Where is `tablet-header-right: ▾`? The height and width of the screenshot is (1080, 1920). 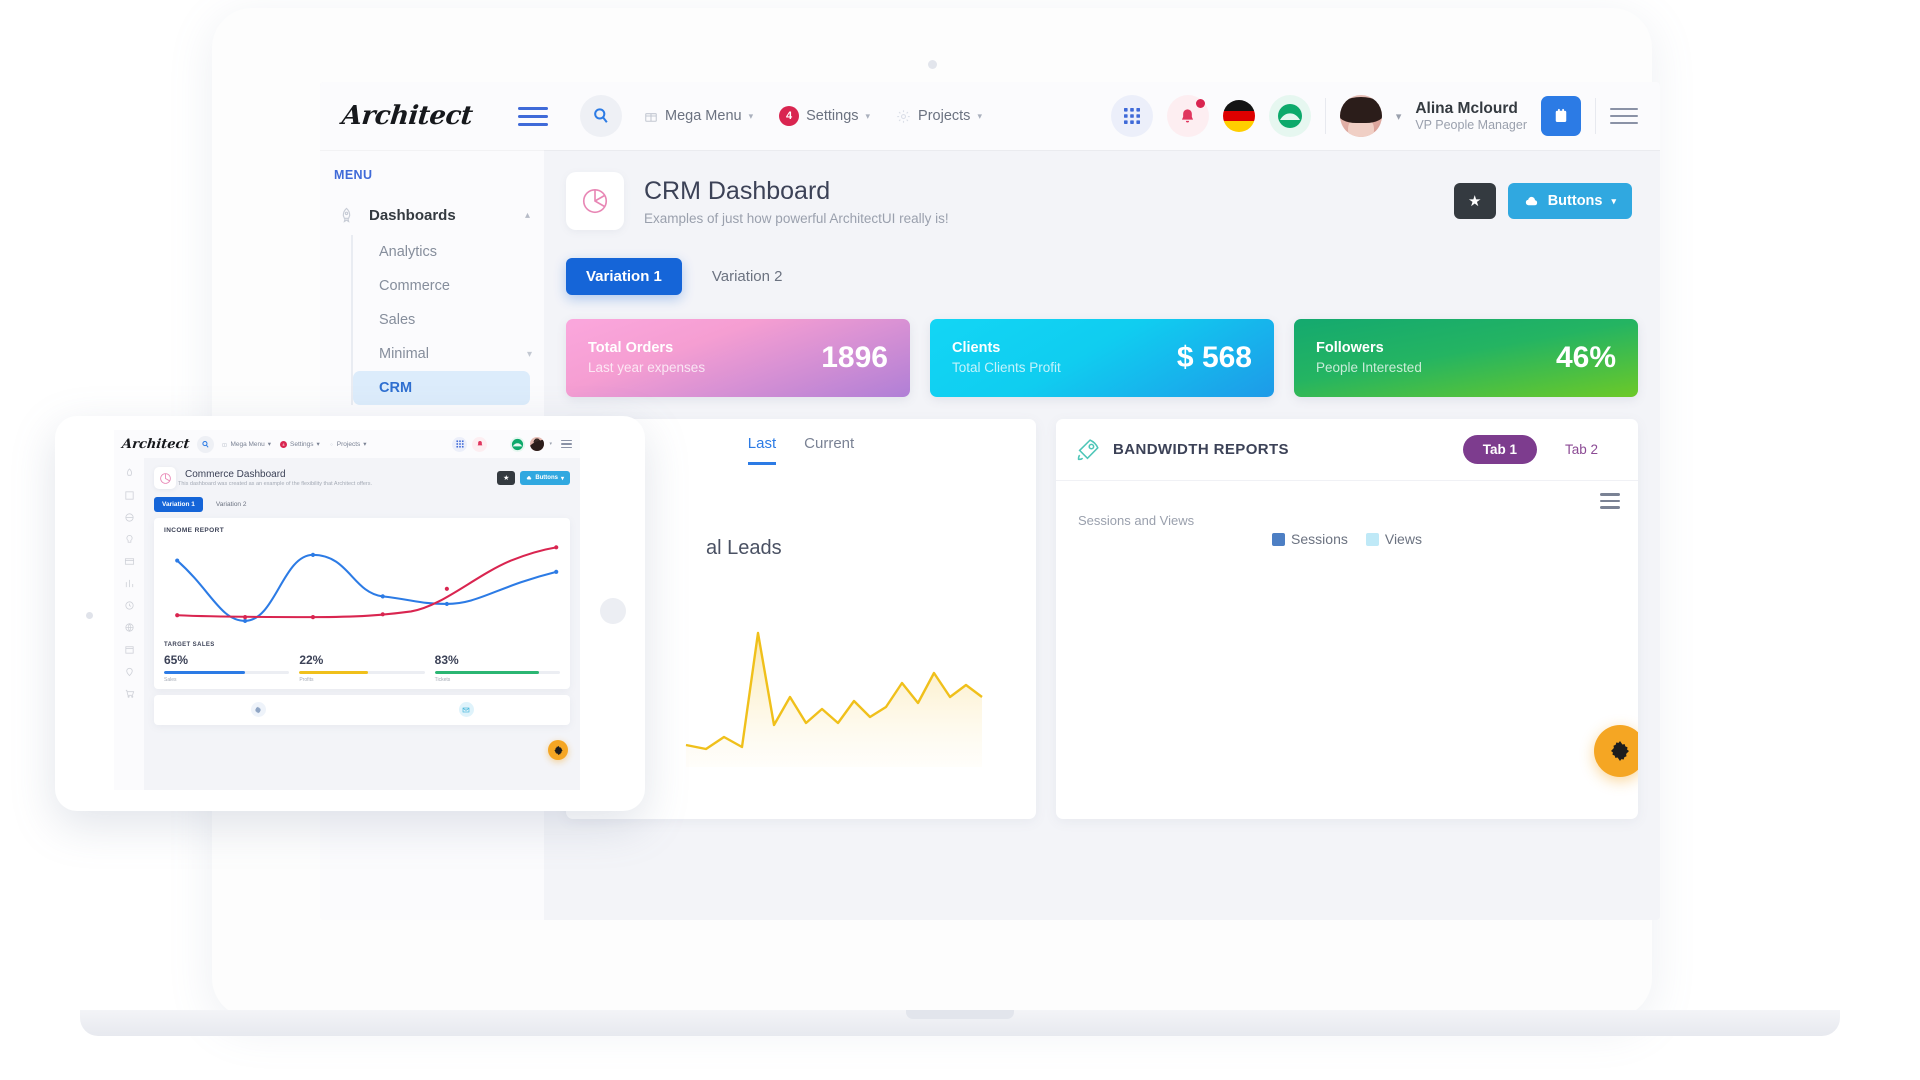 tablet-header-right: ▾ is located at coordinates (512, 444).